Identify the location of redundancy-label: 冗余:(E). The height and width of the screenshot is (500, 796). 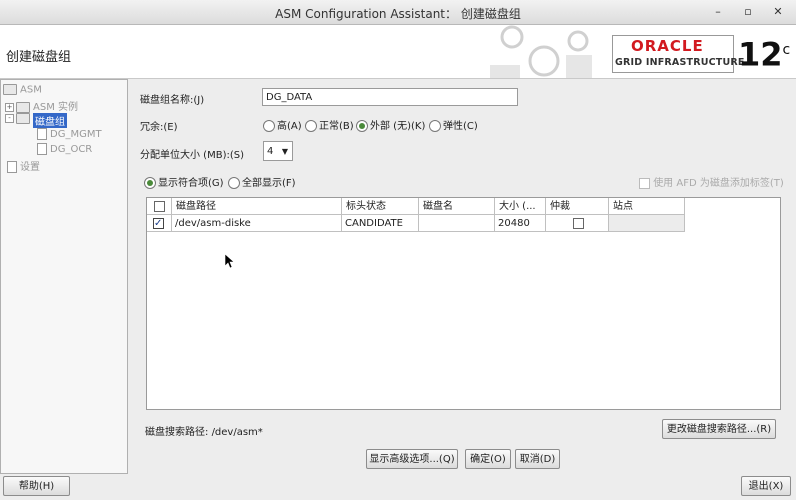
(159, 127).